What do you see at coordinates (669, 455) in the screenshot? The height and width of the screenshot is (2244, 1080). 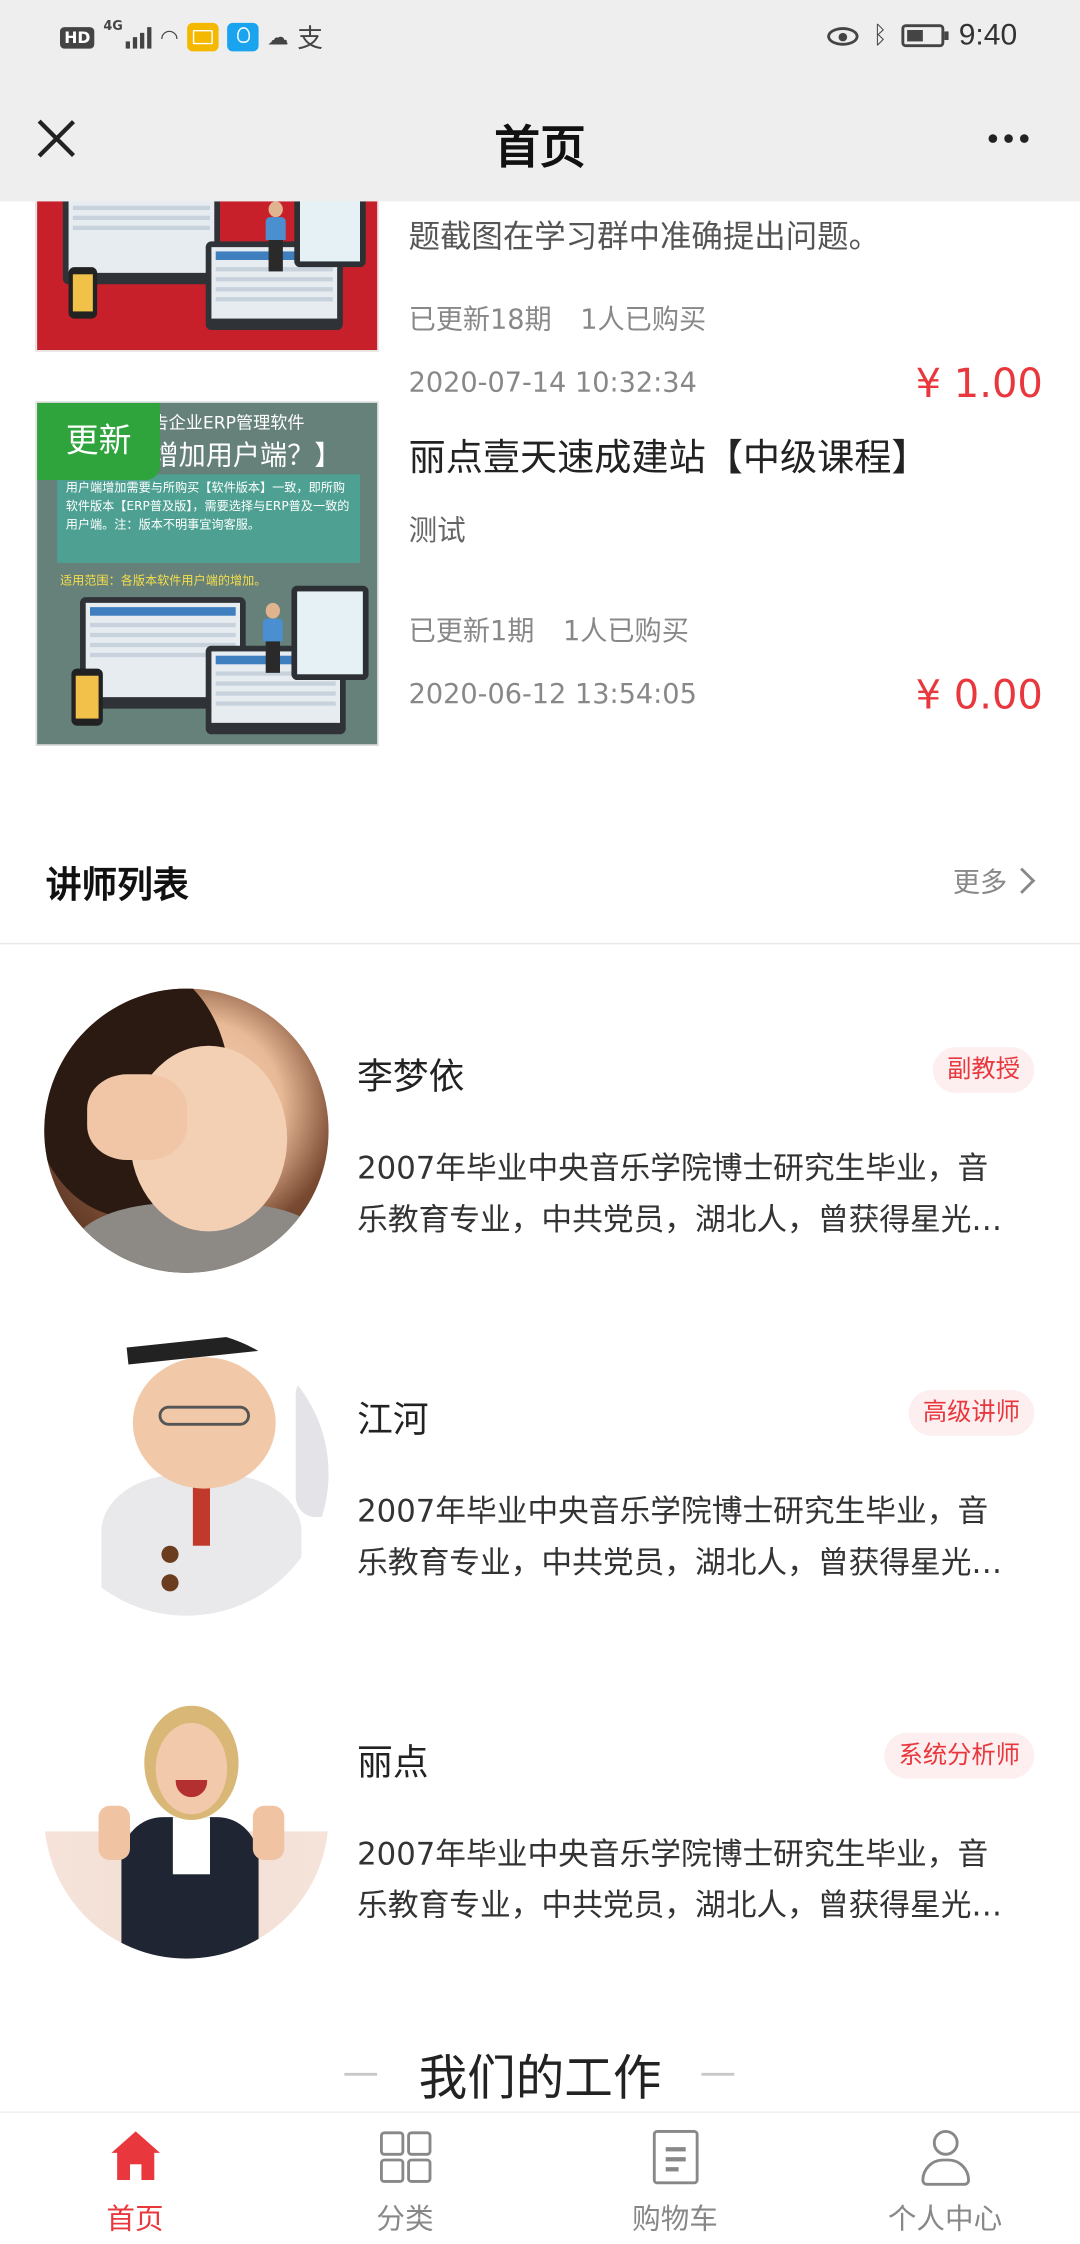 I see `course-title: 丽点壹天速成建站【中级课程】` at bounding box center [669, 455].